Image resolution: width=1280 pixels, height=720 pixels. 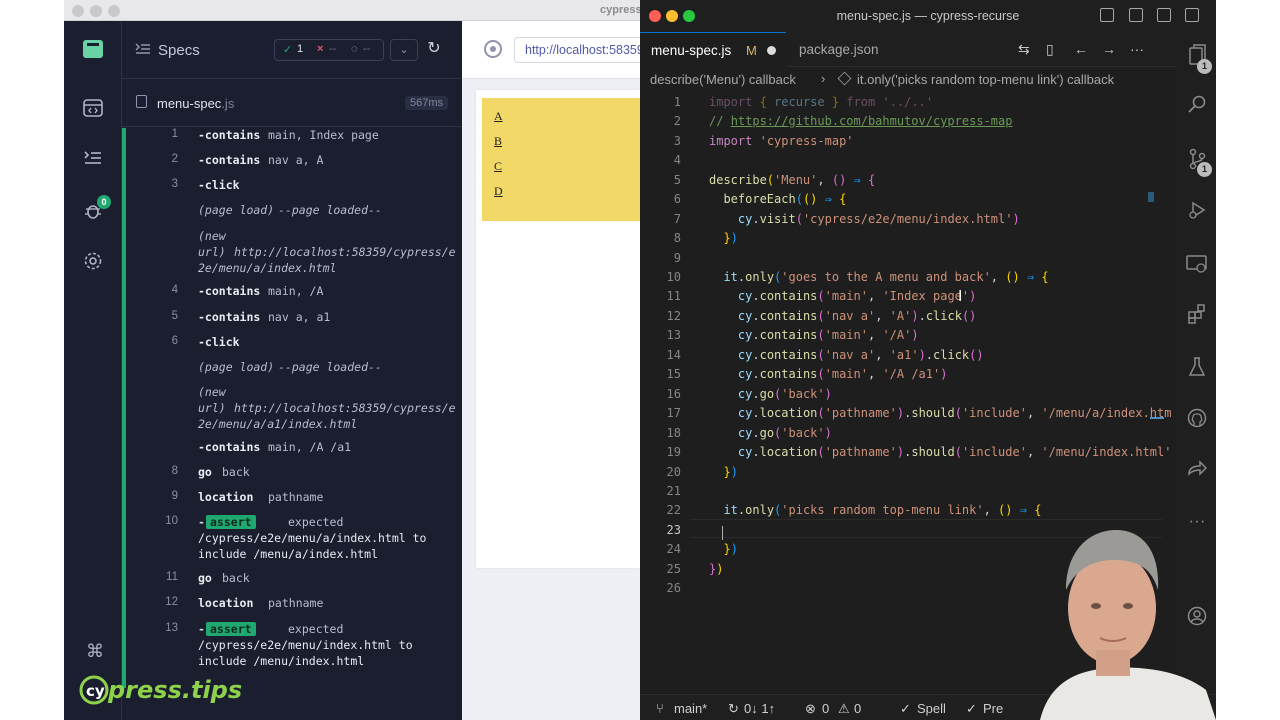 What do you see at coordinates (960, 296) in the screenshot?
I see `text-cursor-icon: I` at bounding box center [960, 296].